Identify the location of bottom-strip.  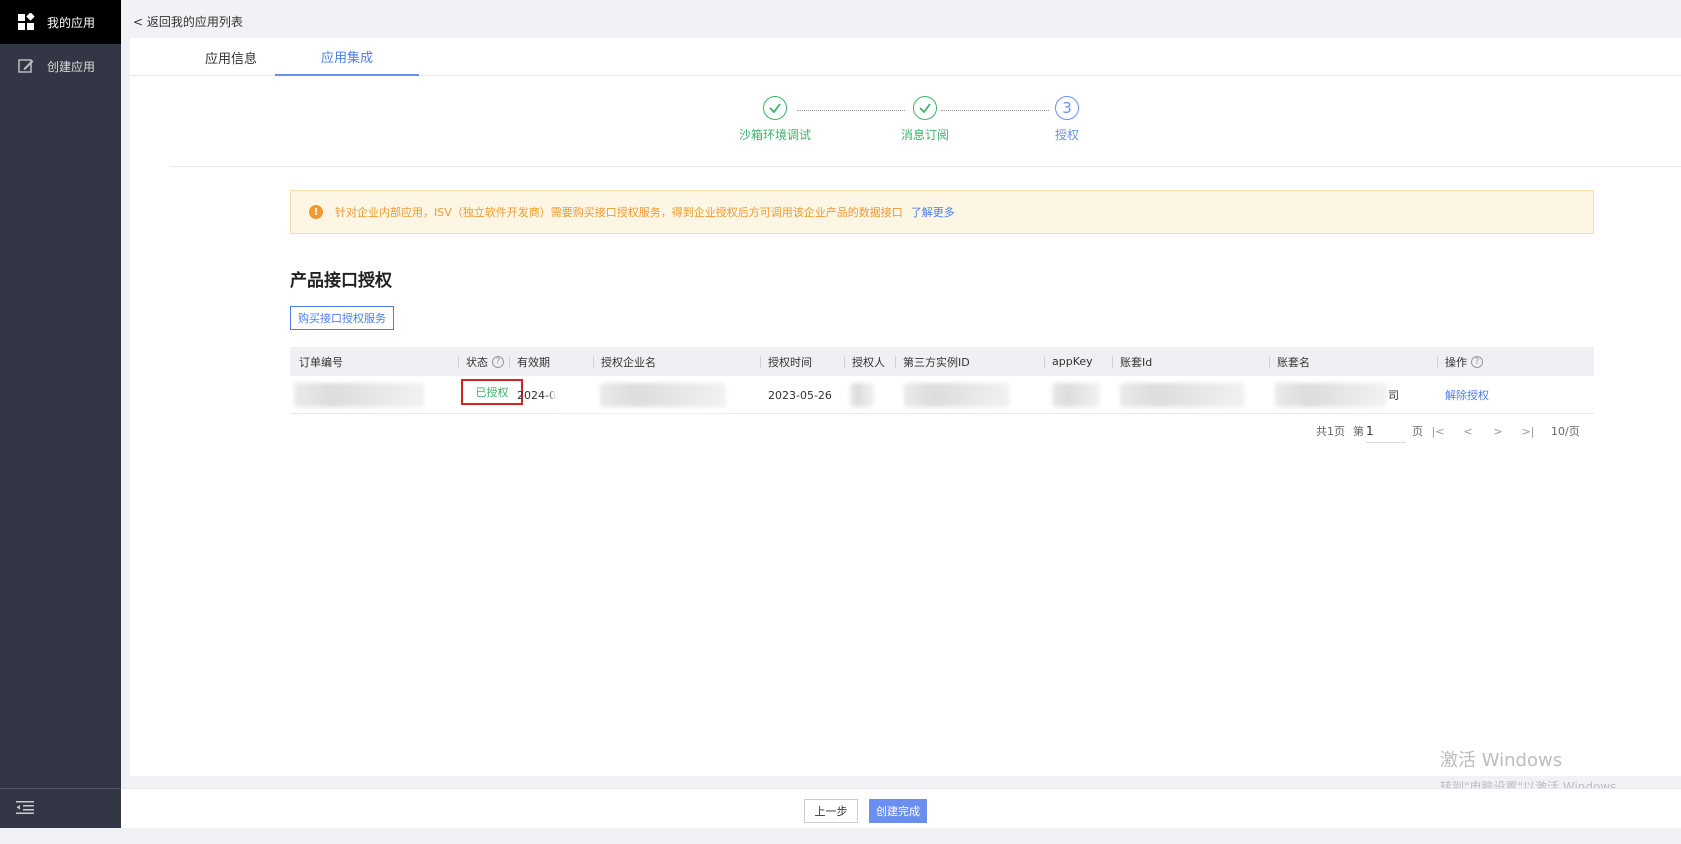
(840, 836).